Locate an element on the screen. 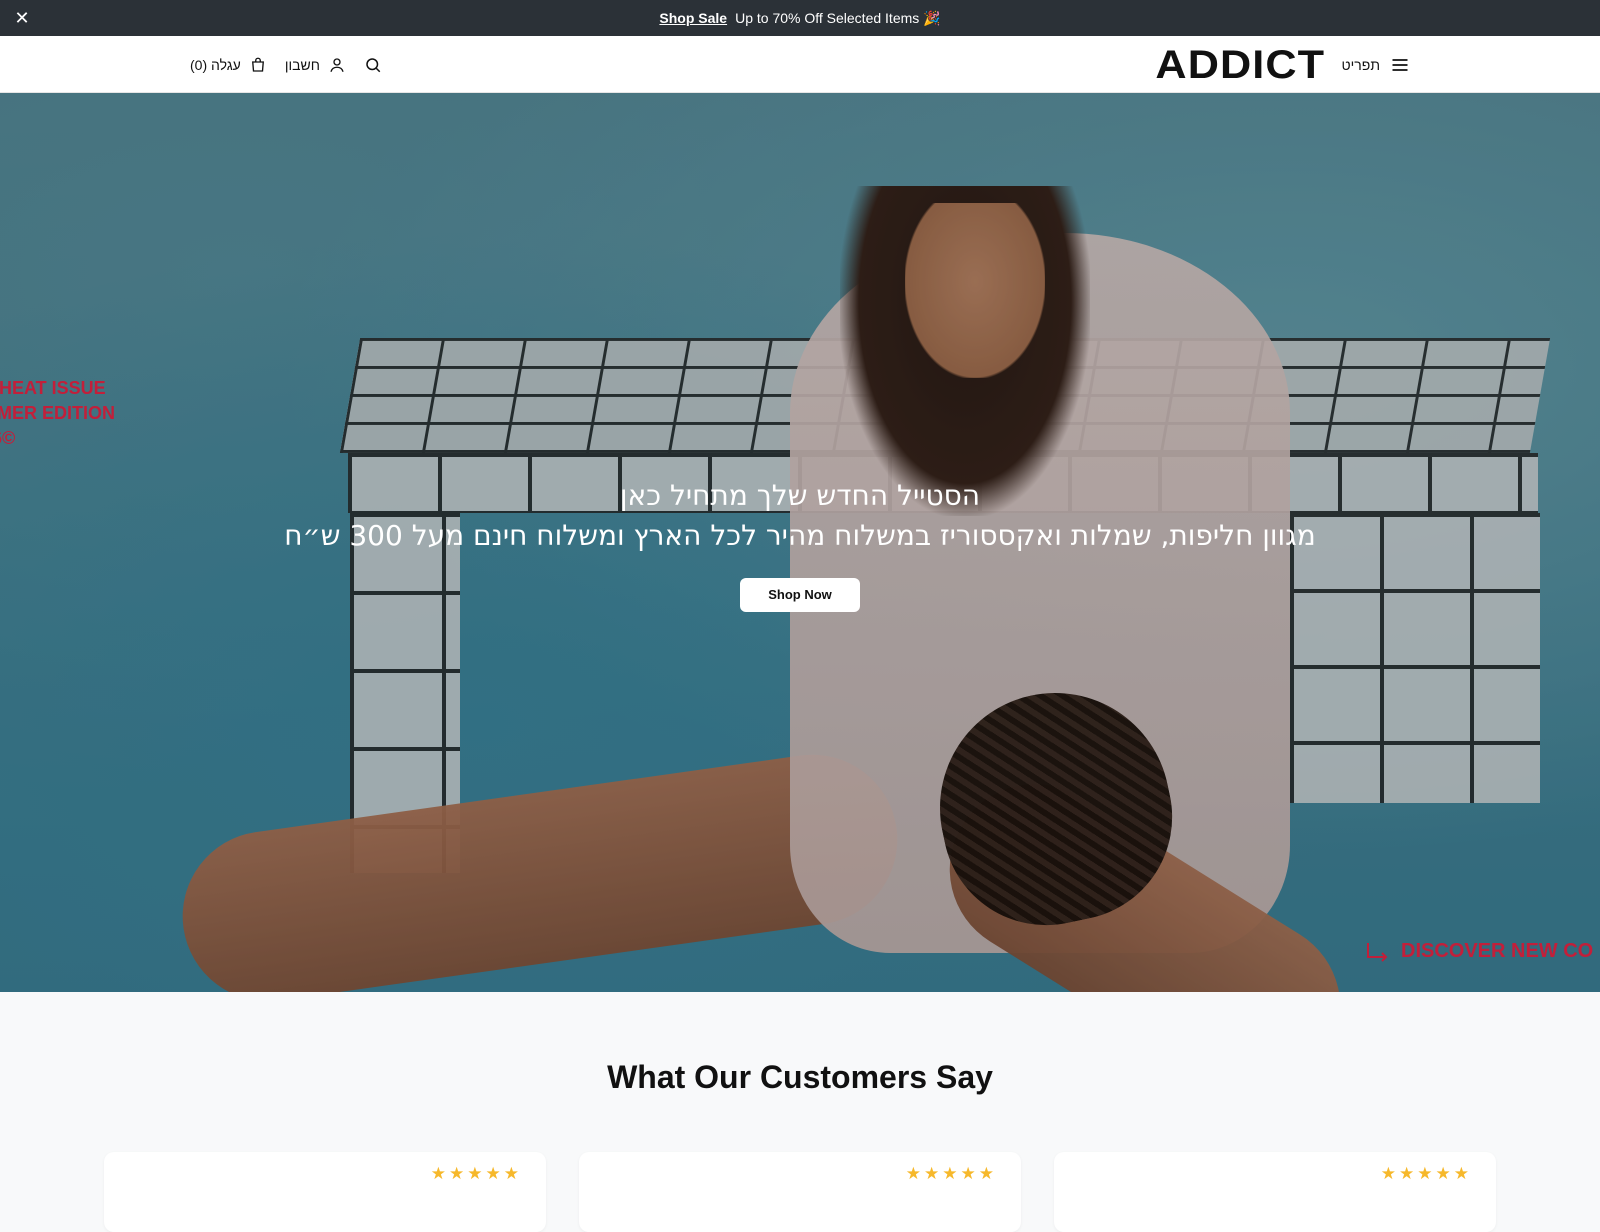  user-icon is located at coordinates (337, 64).